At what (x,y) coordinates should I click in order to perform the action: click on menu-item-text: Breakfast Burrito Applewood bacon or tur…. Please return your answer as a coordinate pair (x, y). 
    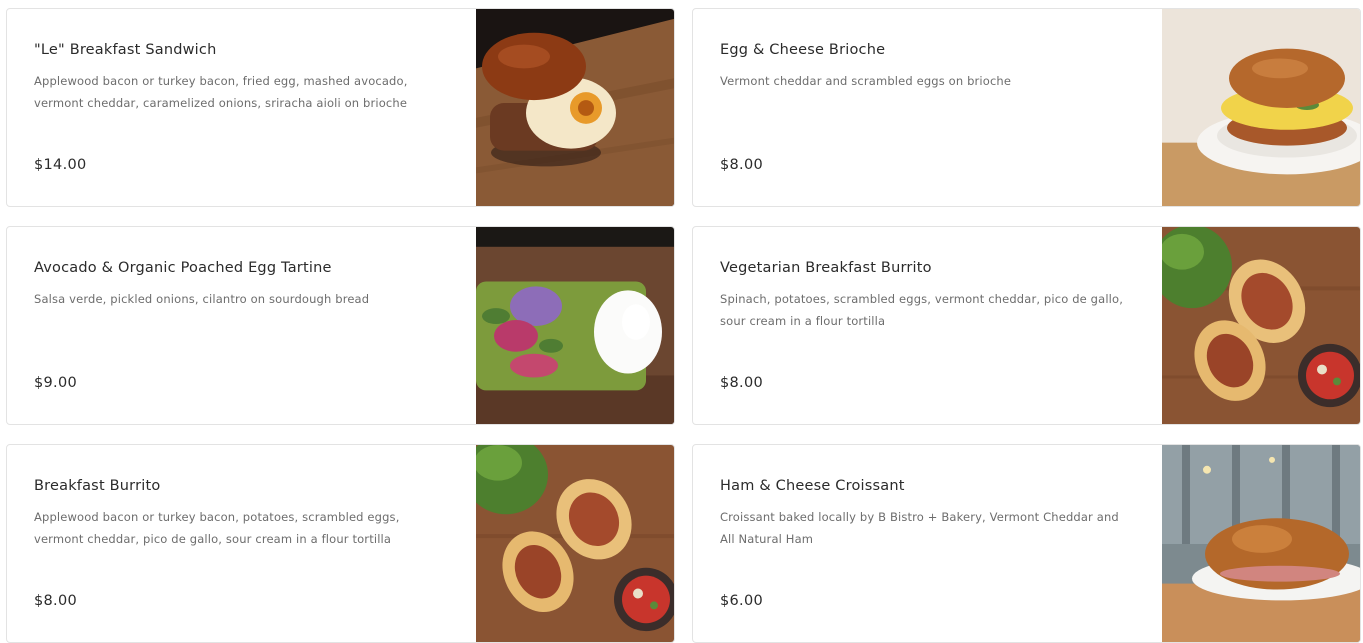
    Looking at the image, I should click on (244, 543).